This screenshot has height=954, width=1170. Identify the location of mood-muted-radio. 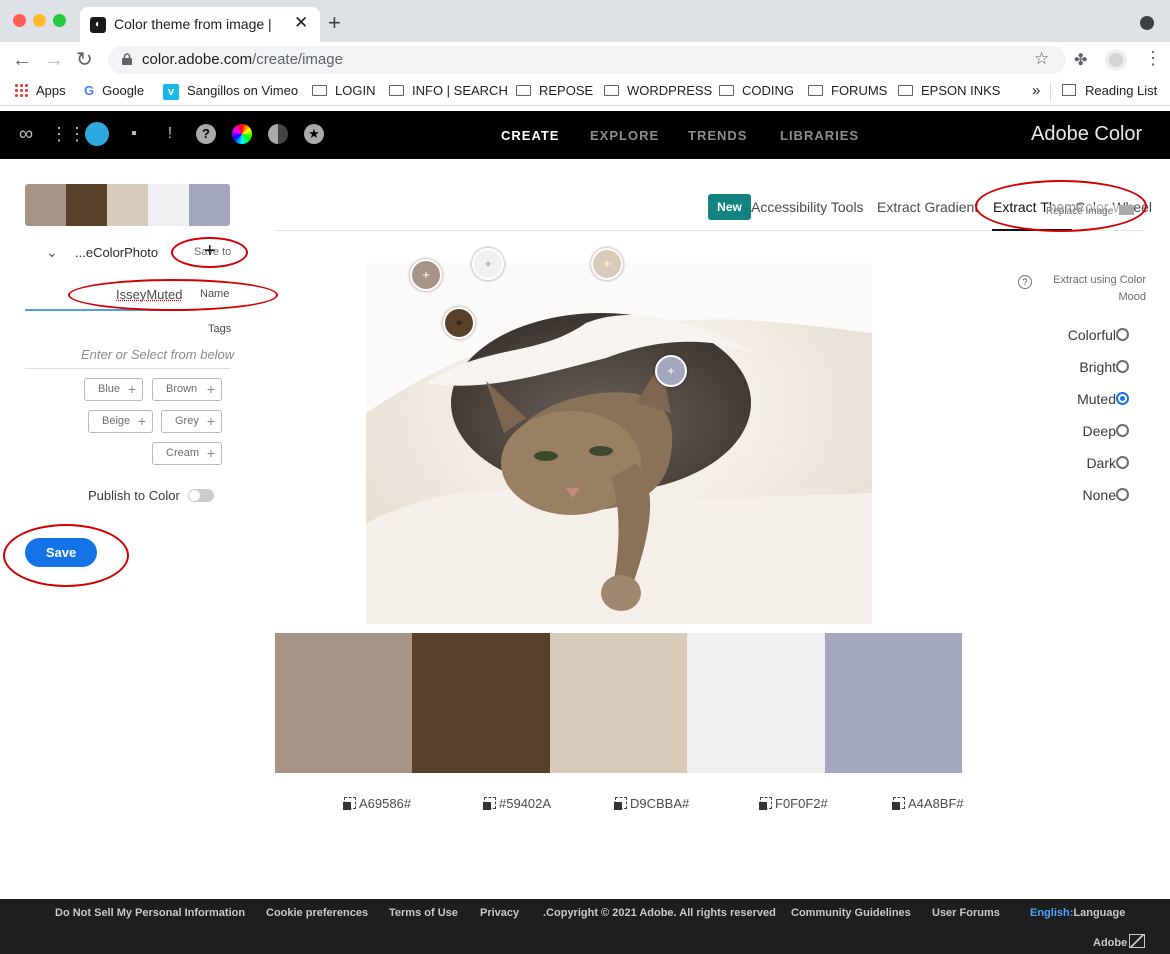
(1122, 398).